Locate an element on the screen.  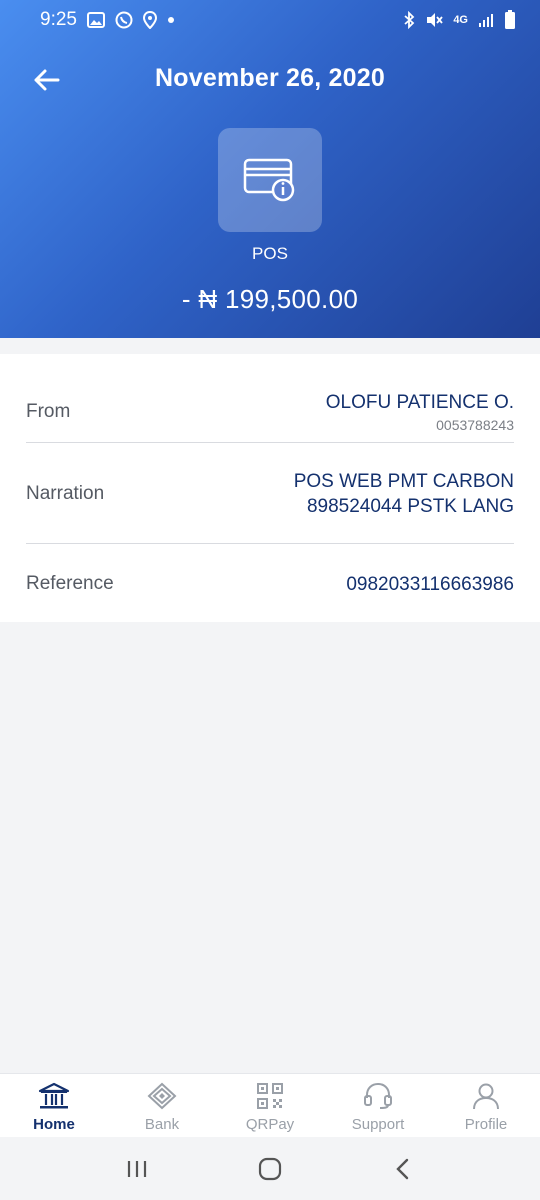
nav-support: Support is located at coordinates (378, 1105).